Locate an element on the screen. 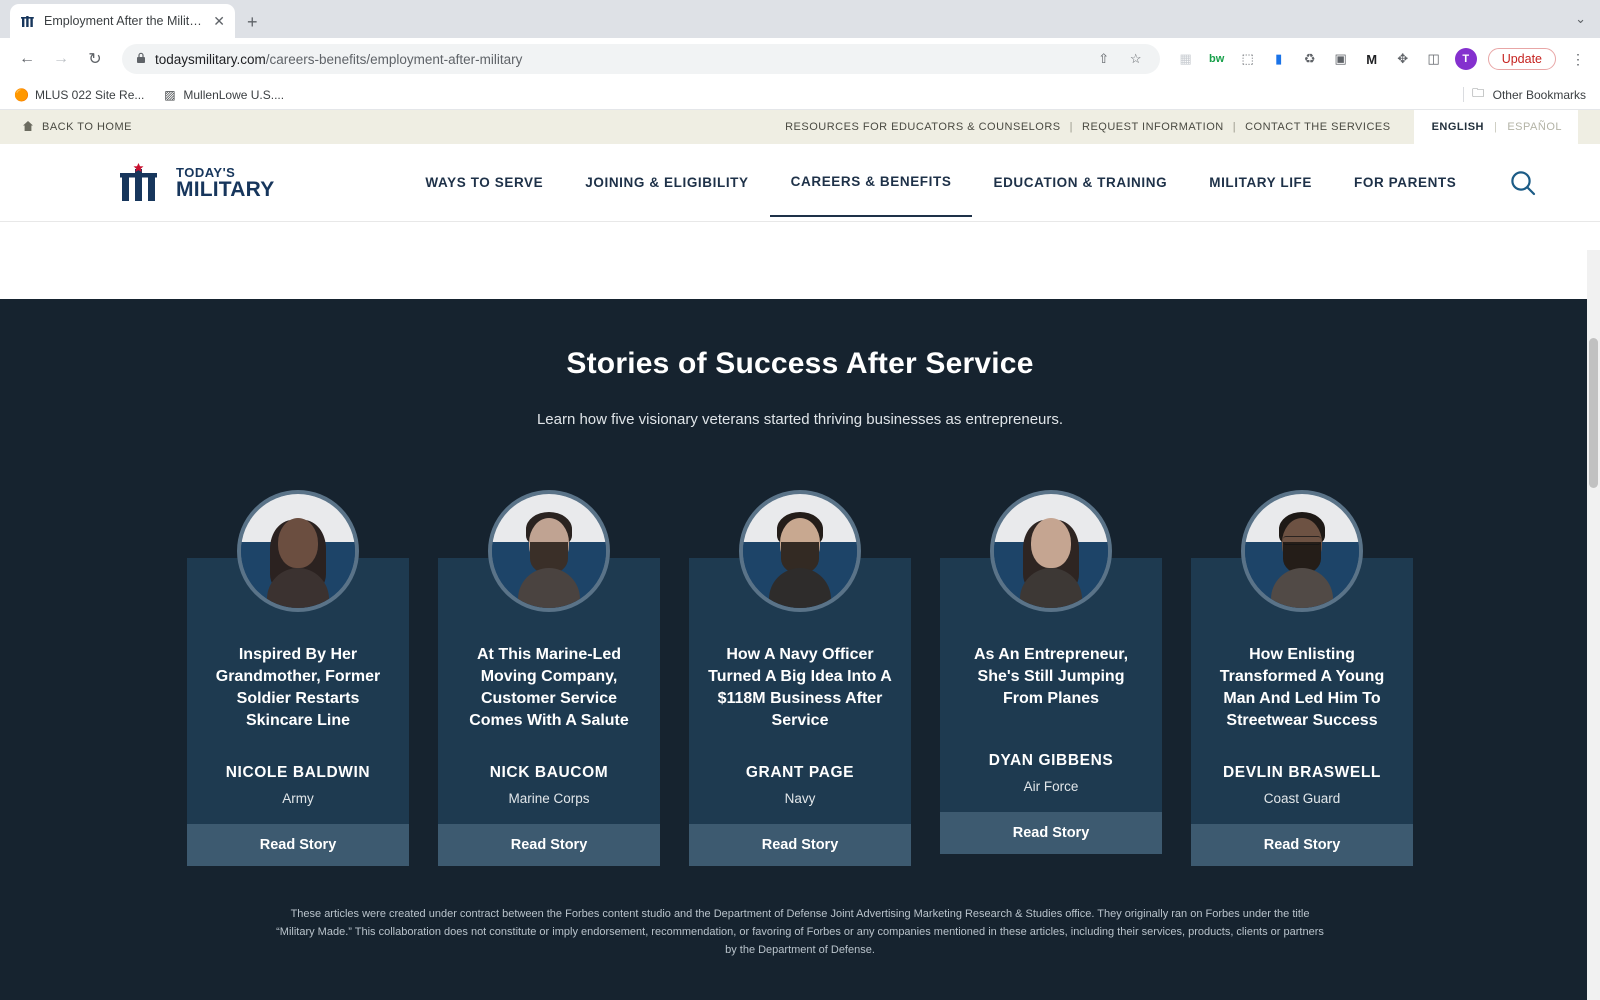 The width and height of the screenshot is (1600, 1000). chevron-down-icon: ⌄ is located at coordinates (1580, 19).